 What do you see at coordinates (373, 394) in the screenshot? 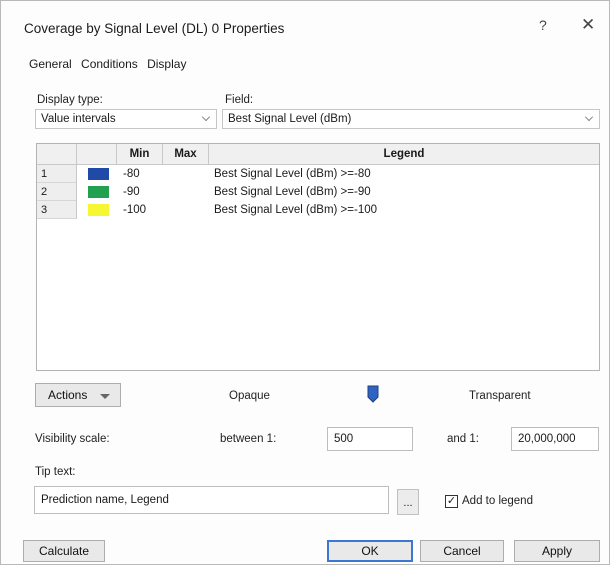
I see `transparency-slider-handle` at bounding box center [373, 394].